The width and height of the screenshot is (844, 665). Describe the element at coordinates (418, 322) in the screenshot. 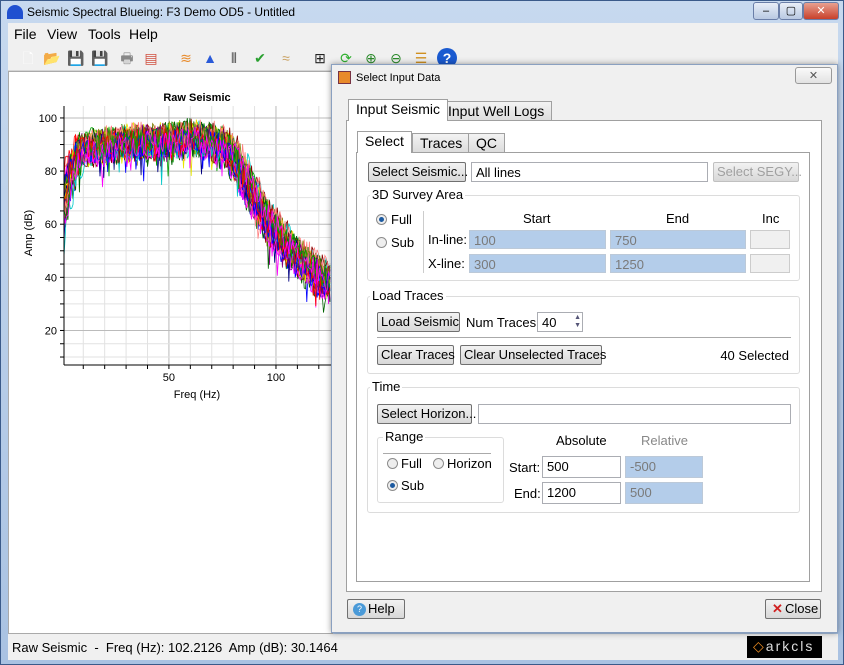

I see `load-seismic-button: Load Seismic` at that location.